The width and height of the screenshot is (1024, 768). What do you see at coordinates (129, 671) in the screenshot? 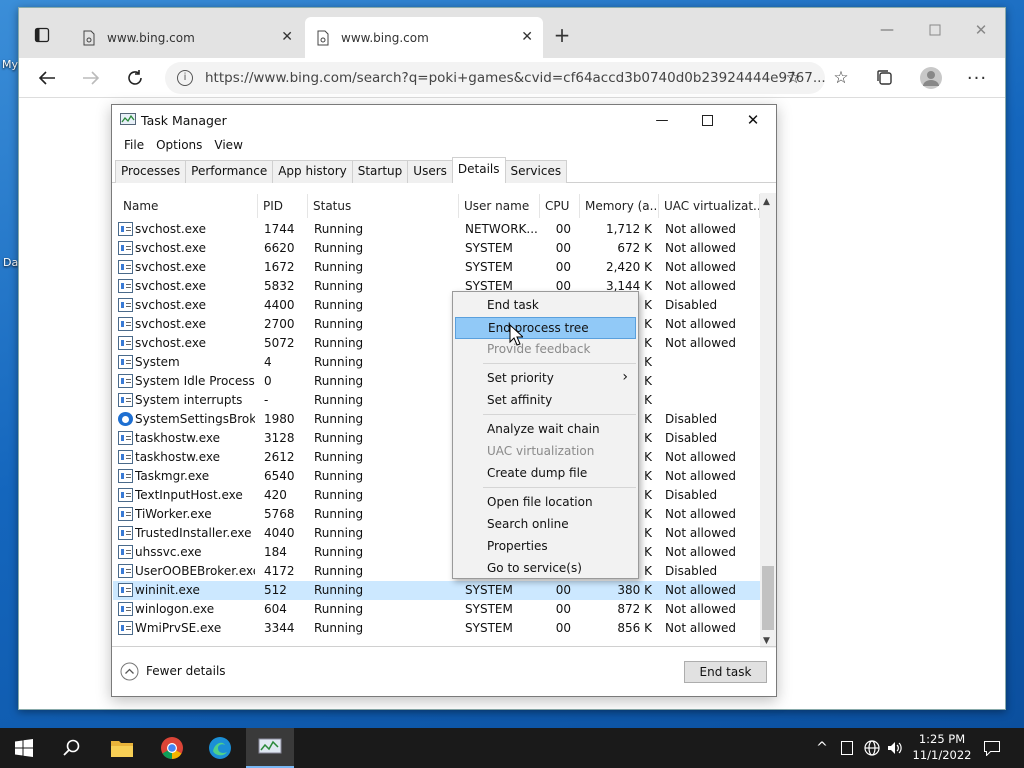
I see `fewer-details-icon` at bounding box center [129, 671].